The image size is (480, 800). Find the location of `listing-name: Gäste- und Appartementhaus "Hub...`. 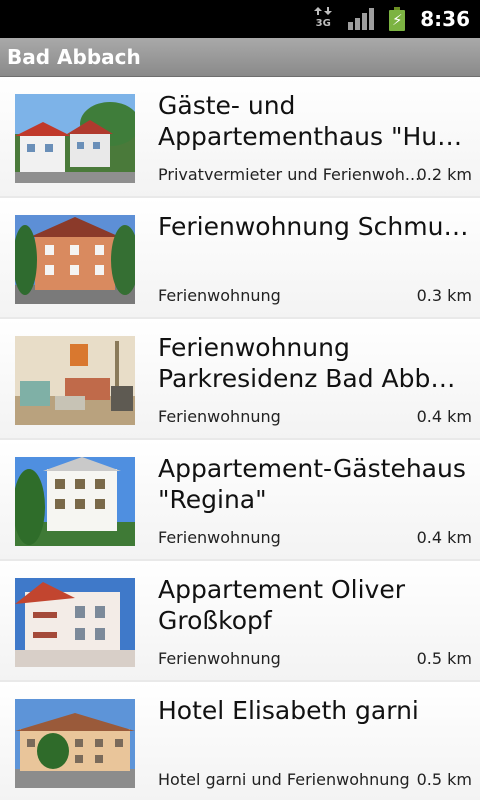

listing-name: Gäste- und Appartementhaus "Hub... is located at coordinates (314, 121).